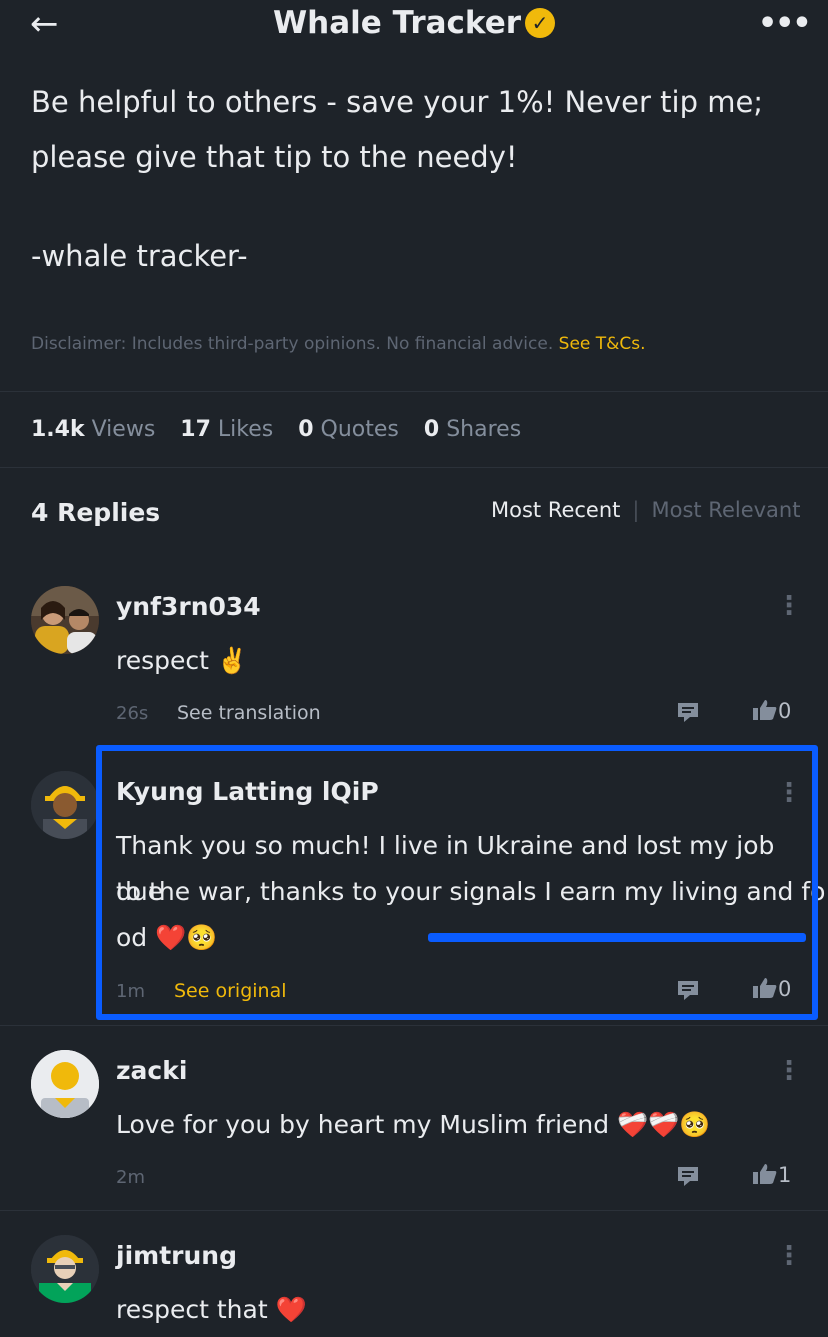 The image size is (828, 1337). What do you see at coordinates (96, 512) in the screenshot?
I see `replies-count: 4 Replies` at bounding box center [96, 512].